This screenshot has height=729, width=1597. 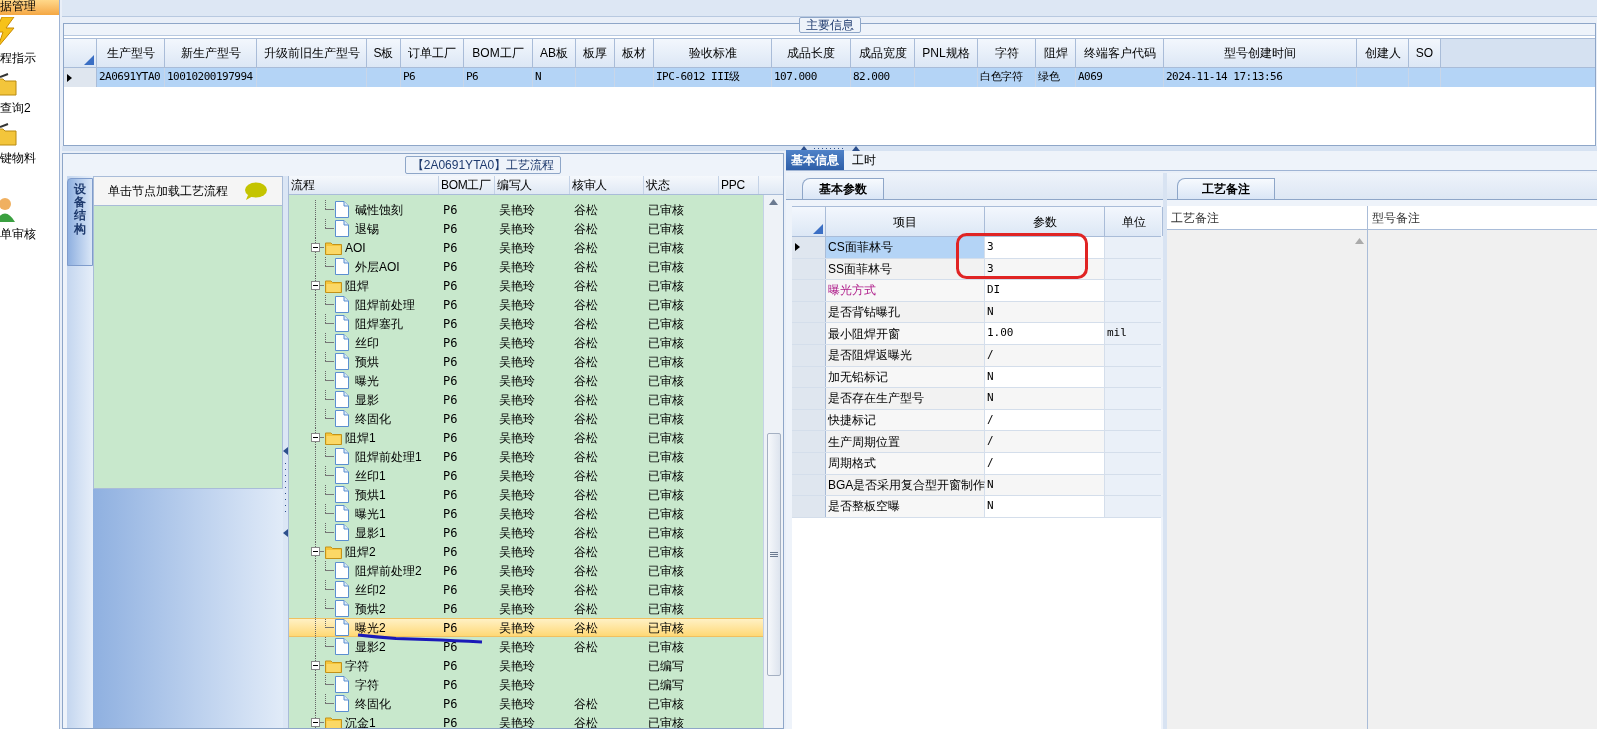 What do you see at coordinates (131, 53) in the screenshot?
I see `column-header: 生产型号` at bounding box center [131, 53].